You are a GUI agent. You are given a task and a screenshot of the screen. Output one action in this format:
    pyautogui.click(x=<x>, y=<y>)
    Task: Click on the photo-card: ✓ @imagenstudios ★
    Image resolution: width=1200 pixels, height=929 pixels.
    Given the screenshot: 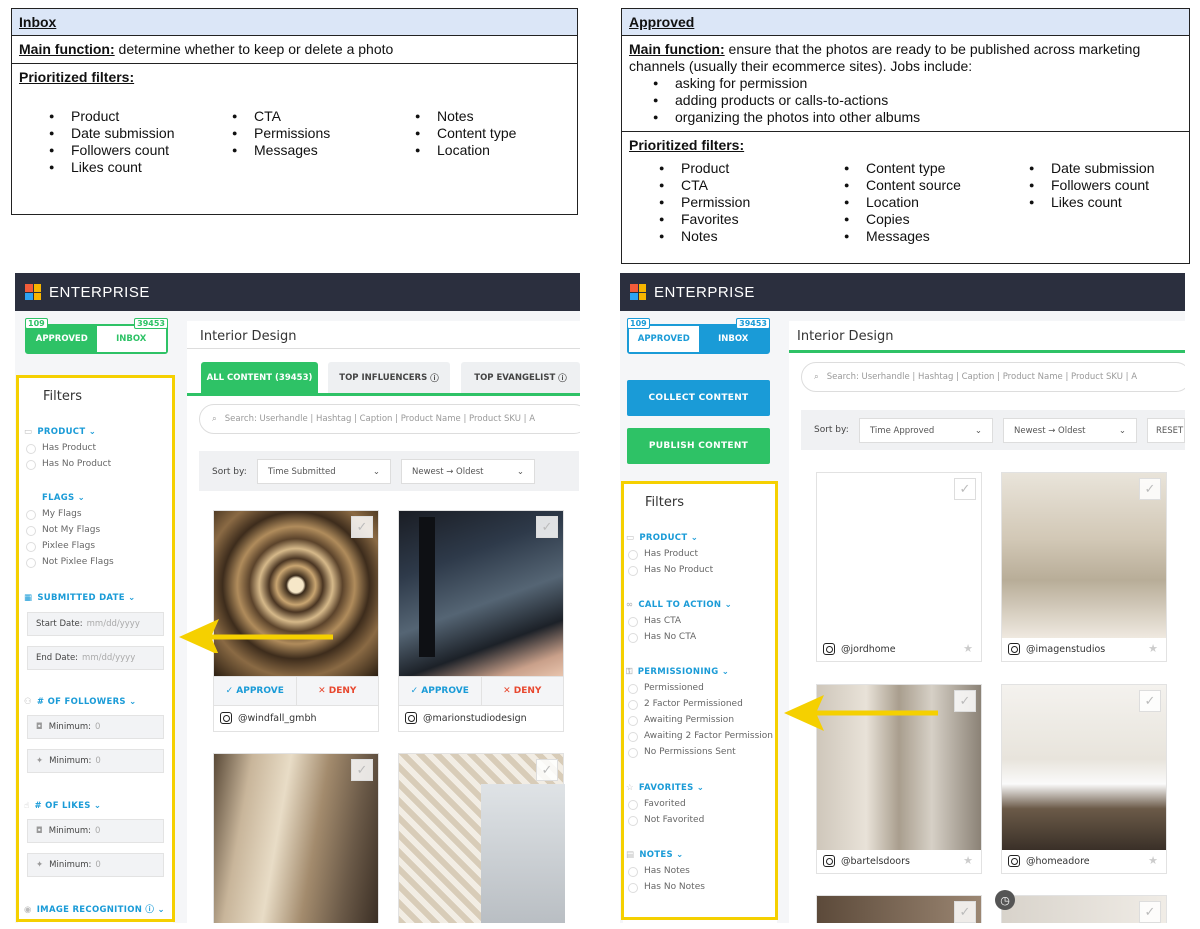 What is the action you would take?
    pyautogui.click(x=1084, y=567)
    